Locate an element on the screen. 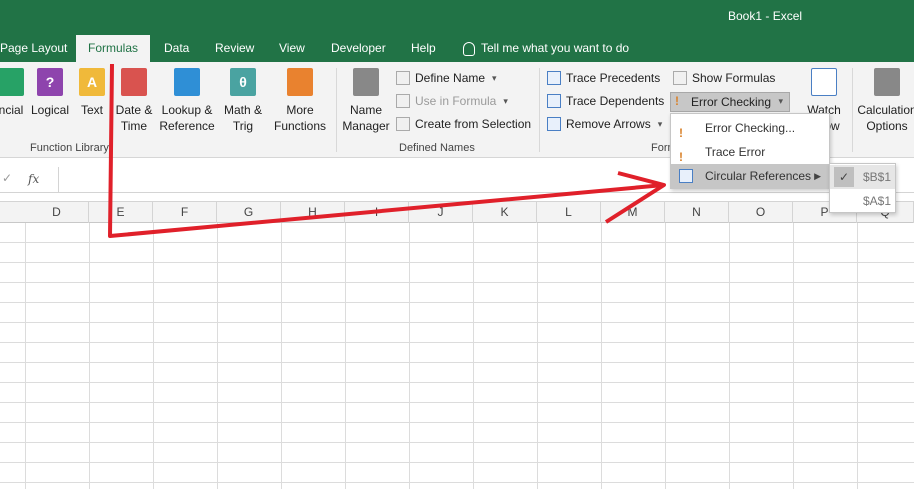 This screenshot has height=489, width=914. calculation-label-1: Calculation is located at coordinates (885, 110).